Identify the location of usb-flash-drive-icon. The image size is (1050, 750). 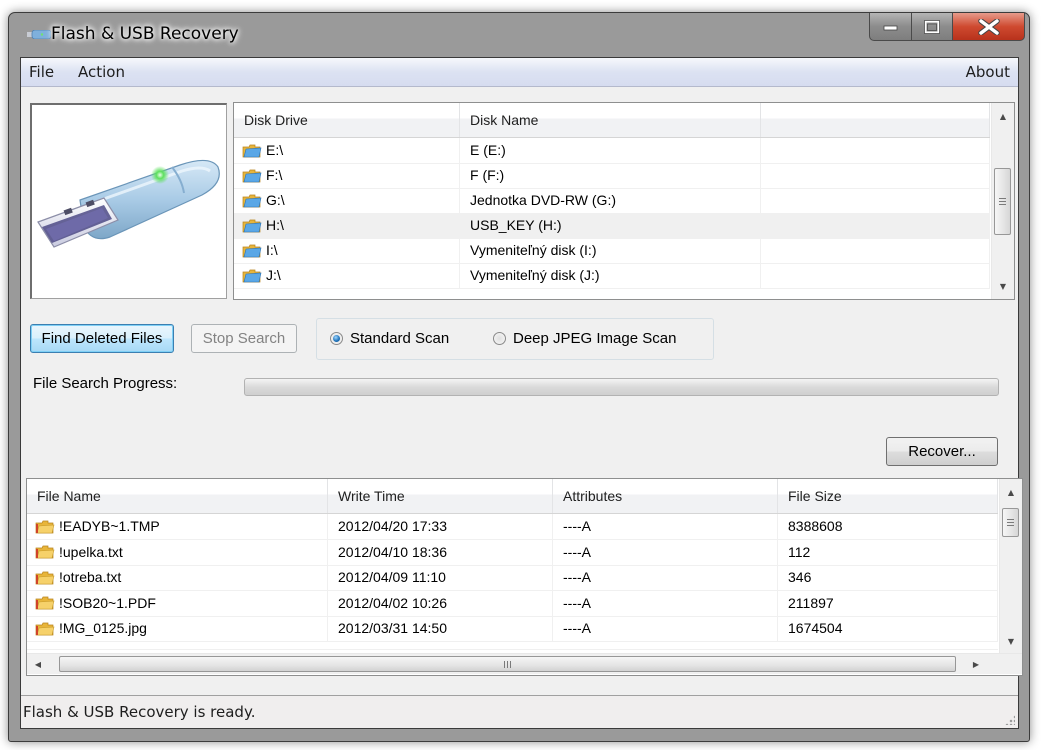
(128, 203).